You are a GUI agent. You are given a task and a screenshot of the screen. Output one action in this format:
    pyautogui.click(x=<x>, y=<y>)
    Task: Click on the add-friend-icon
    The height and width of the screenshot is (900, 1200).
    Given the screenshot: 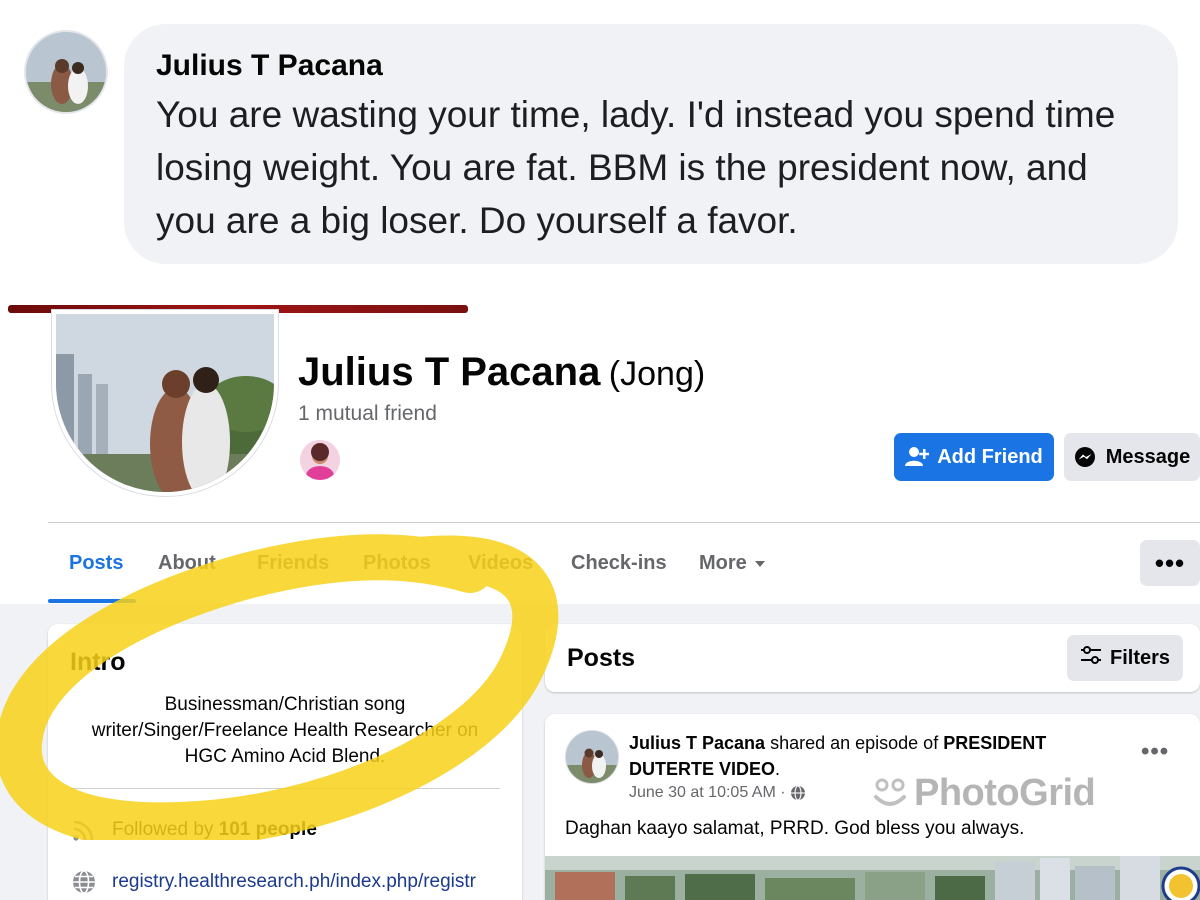 What is the action you would take?
    pyautogui.click(x=917, y=457)
    